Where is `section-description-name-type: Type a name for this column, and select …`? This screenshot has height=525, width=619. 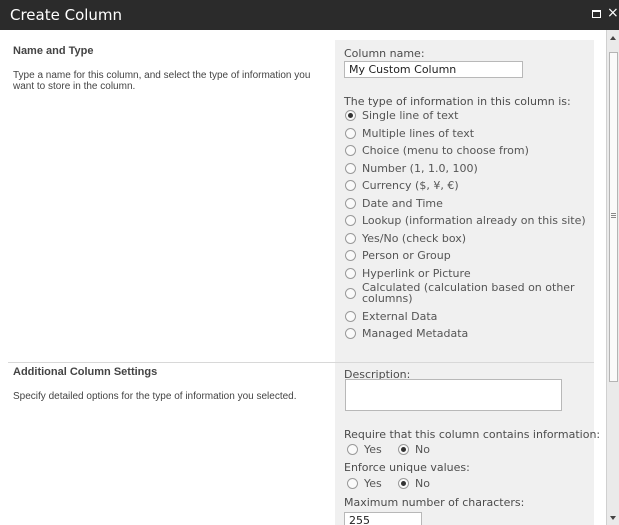 section-description-name-type: Type a name for this column, and select … is located at coordinates (162, 81).